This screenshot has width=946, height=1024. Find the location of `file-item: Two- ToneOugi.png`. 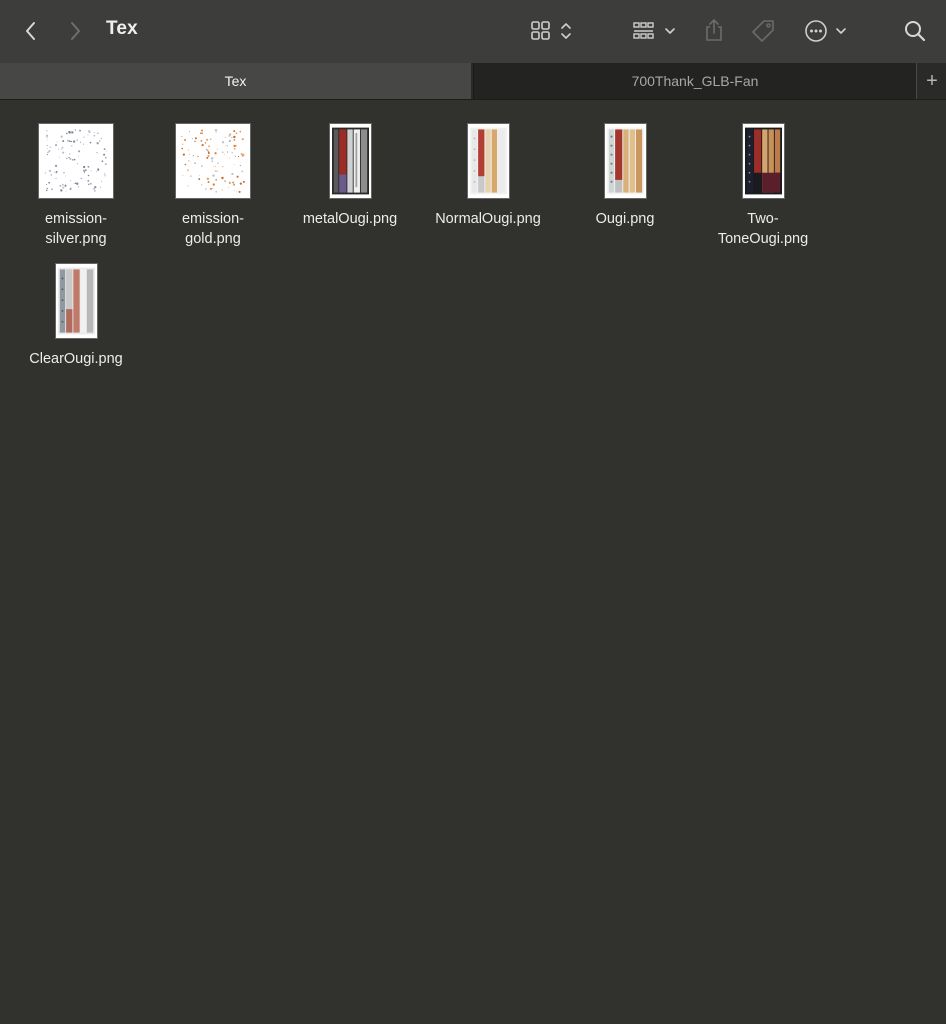

file-item: Two- ToneOugi.png is located at coordinates (763, 183).